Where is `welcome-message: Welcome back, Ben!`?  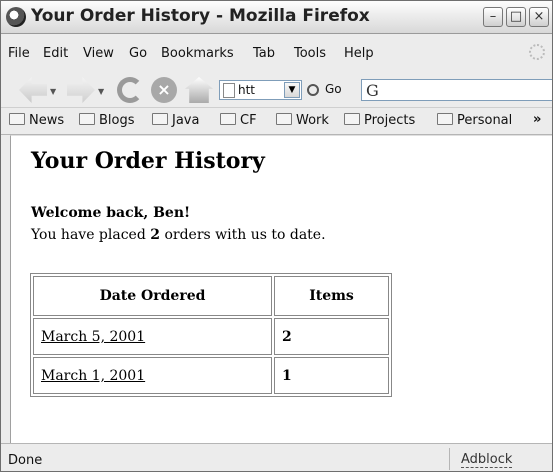 welcome-message: Welcome back, Ben! is located at coordinates (111, 213).